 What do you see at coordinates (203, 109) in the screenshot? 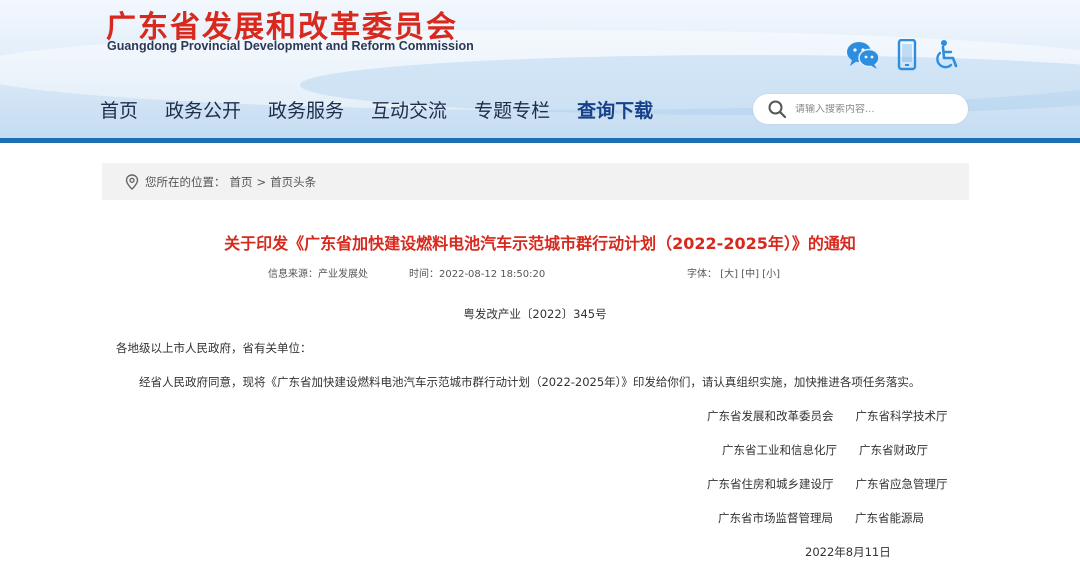
I see `nav-item-government-affairs: 政务公开` at bounding box center [203, 109].